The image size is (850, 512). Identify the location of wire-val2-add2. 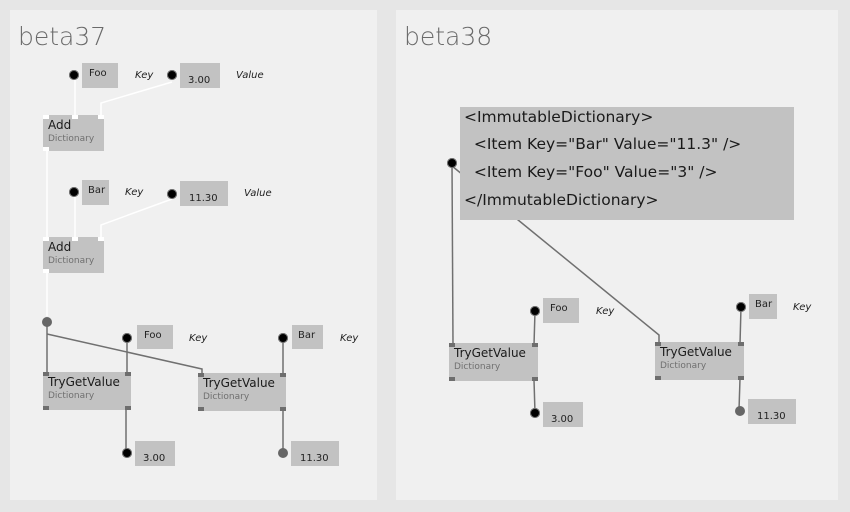
(136, 218).